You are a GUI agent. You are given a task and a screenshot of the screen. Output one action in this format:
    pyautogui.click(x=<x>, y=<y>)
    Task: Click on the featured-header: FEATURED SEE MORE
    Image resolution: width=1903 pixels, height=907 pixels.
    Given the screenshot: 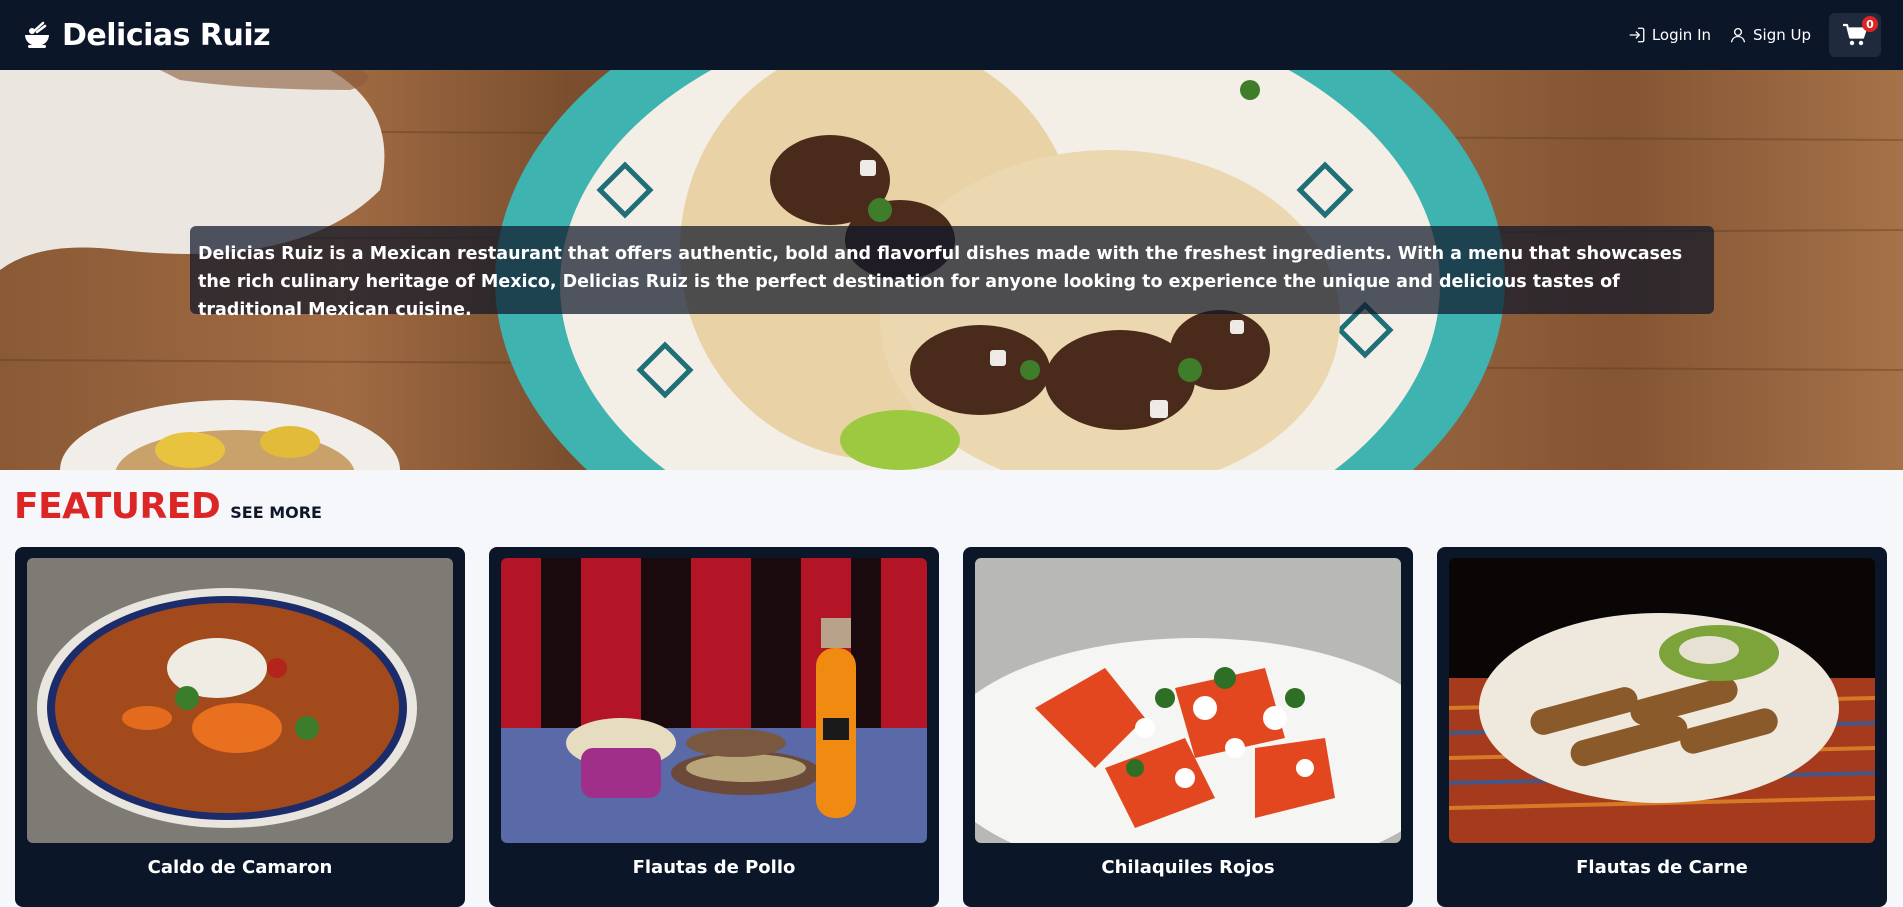 What is the action you would take?
    pyautogui.click(x=168, y=506)
    